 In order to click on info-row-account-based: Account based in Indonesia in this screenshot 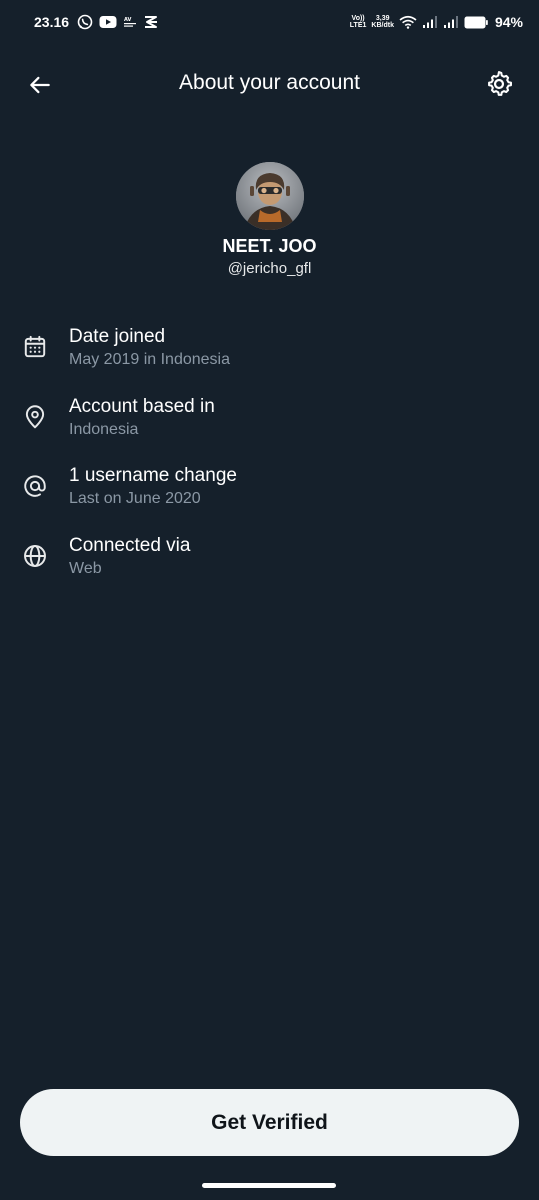, I will do `click(269, 423)`.